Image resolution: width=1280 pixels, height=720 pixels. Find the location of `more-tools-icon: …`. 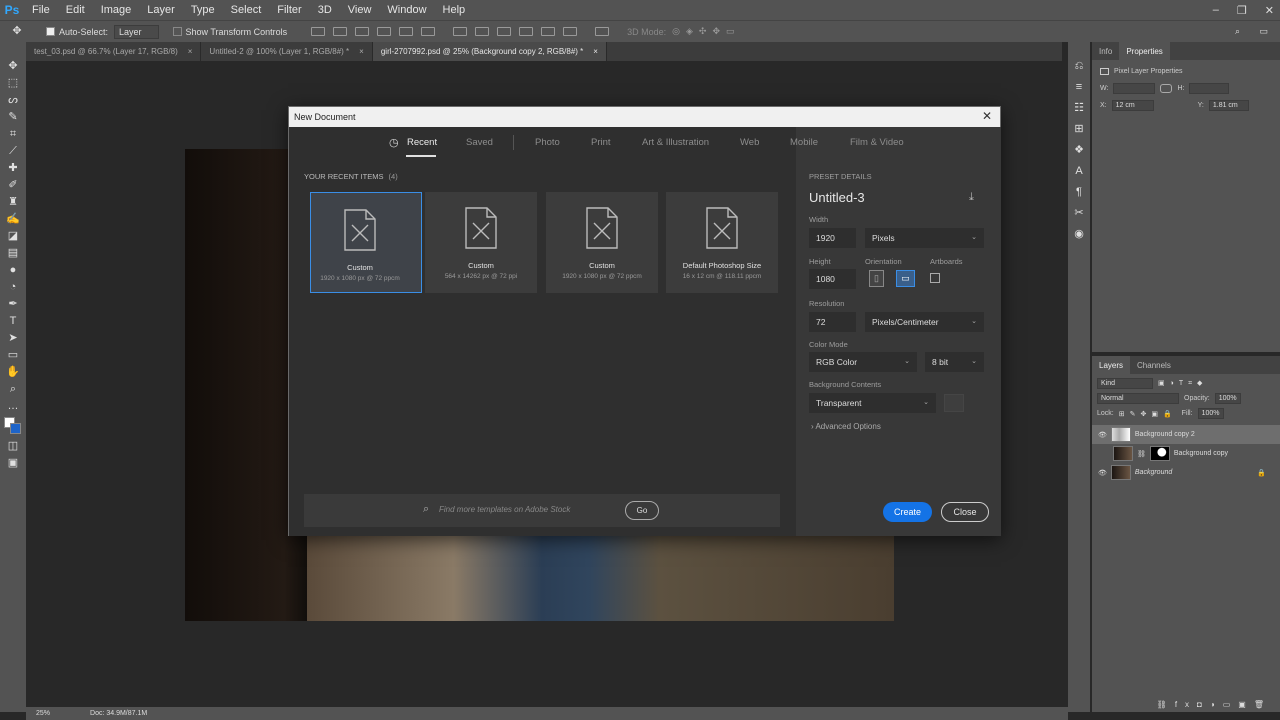

more-tools-icon: … is located at coordinates (13, 406).